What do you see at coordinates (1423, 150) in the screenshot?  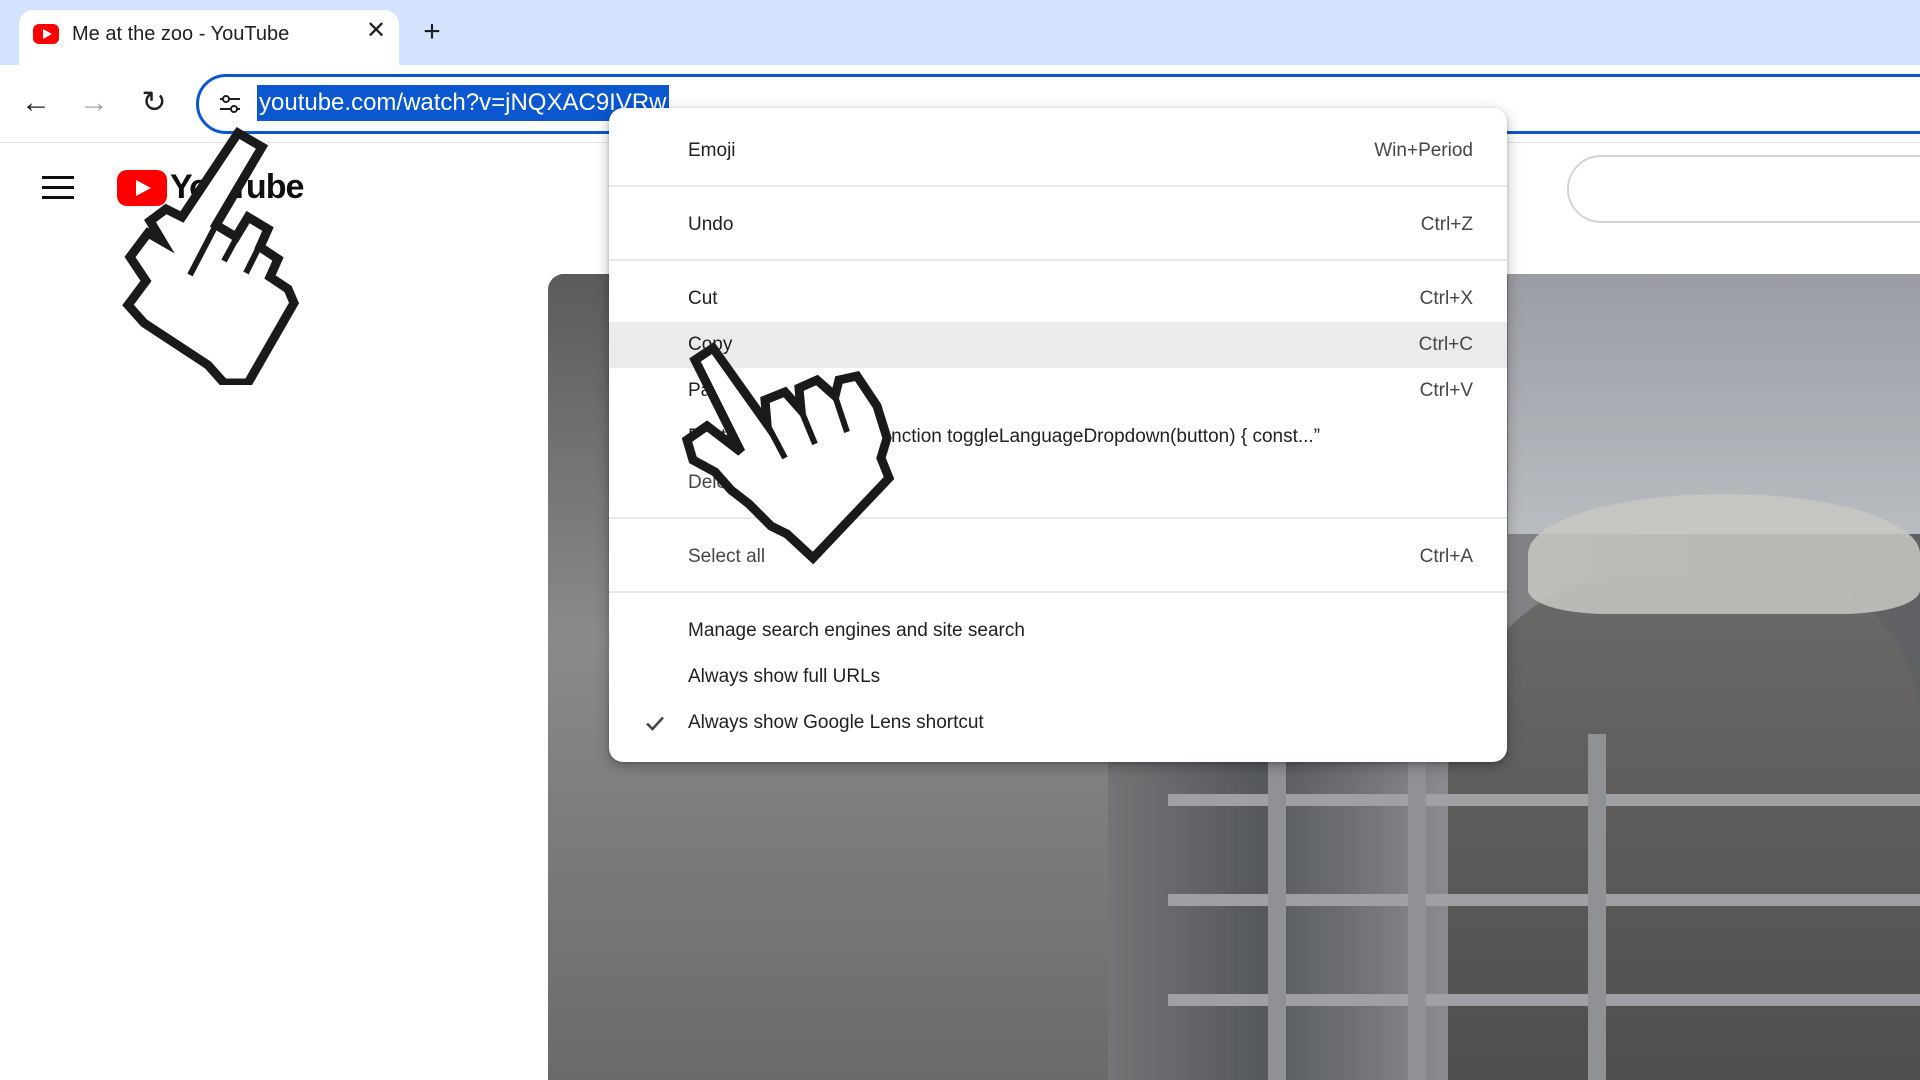 I see `menu-shortcut: Win+Period` at bounding box center [1423, 150].